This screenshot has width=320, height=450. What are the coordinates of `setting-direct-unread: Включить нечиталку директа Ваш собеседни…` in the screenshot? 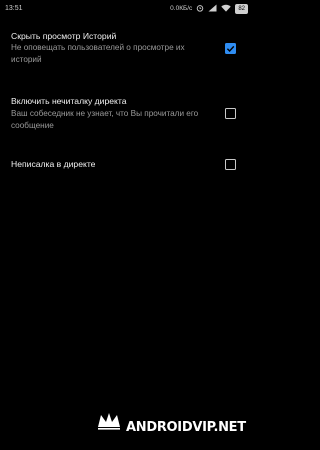 It's located at (127, 121).